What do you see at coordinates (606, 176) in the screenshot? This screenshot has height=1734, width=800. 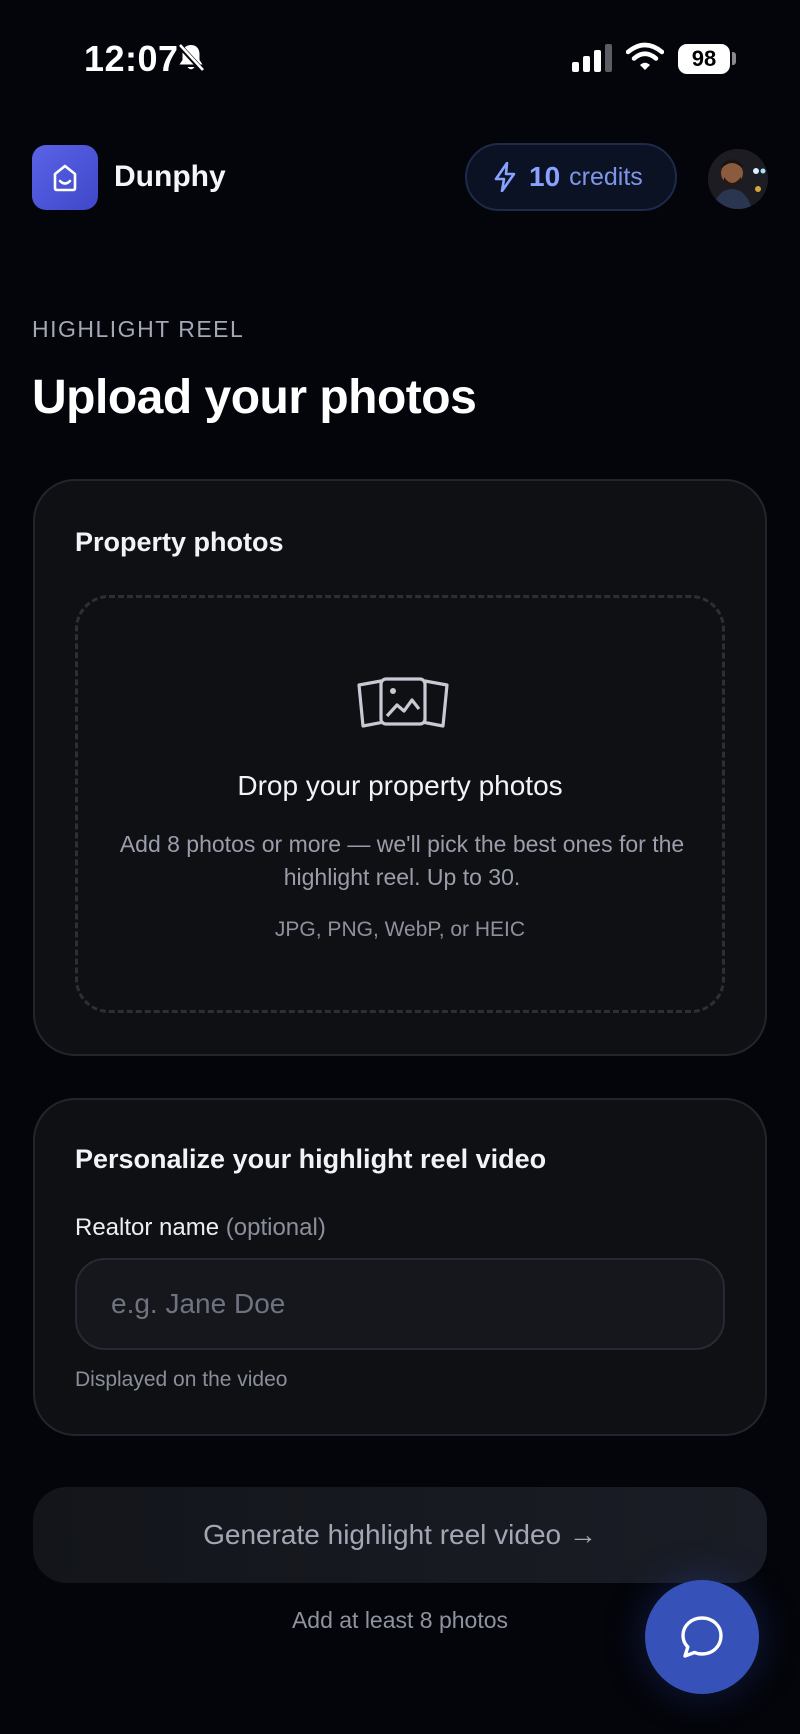 I see `credits-label: credits` at bounding box center [606, 176].